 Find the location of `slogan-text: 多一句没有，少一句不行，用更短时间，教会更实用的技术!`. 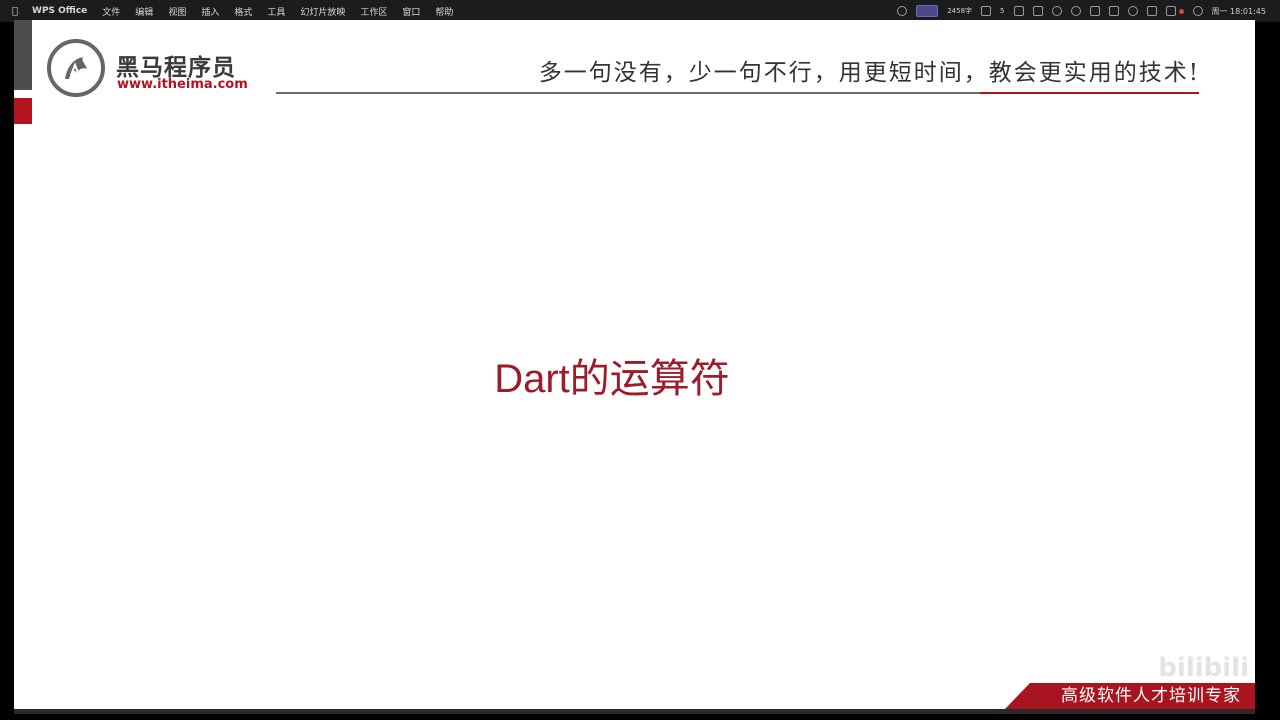

slogan-text: 多一句没有，少一句不行，用更短时间，教会更实用的技术! is located at coordinates (869, 73).